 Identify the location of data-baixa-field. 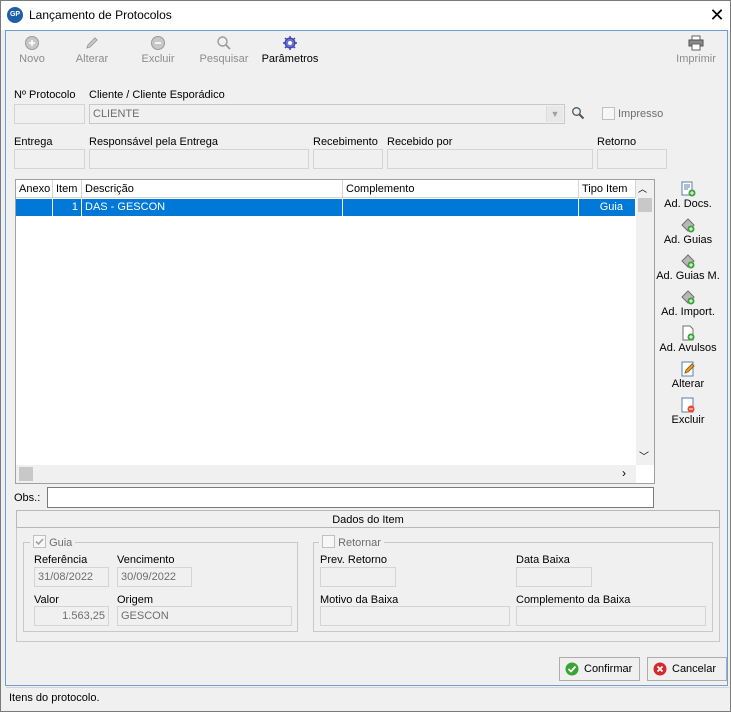
(554, 577).